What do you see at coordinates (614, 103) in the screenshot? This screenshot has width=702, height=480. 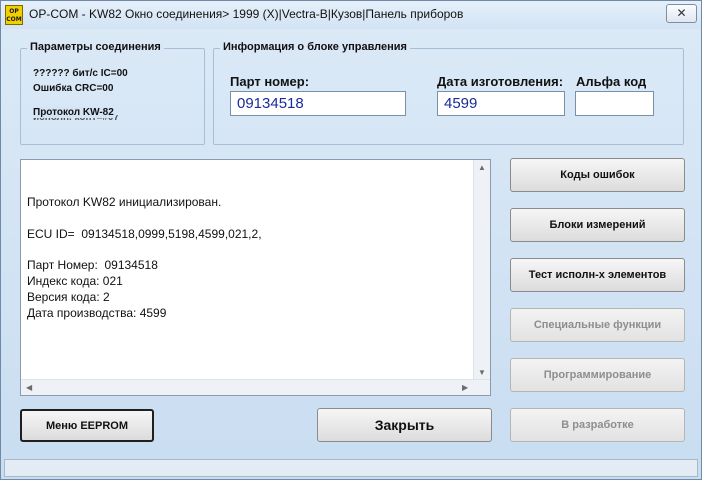 I see `alpha-code-field` at bounding box center [614, 103].